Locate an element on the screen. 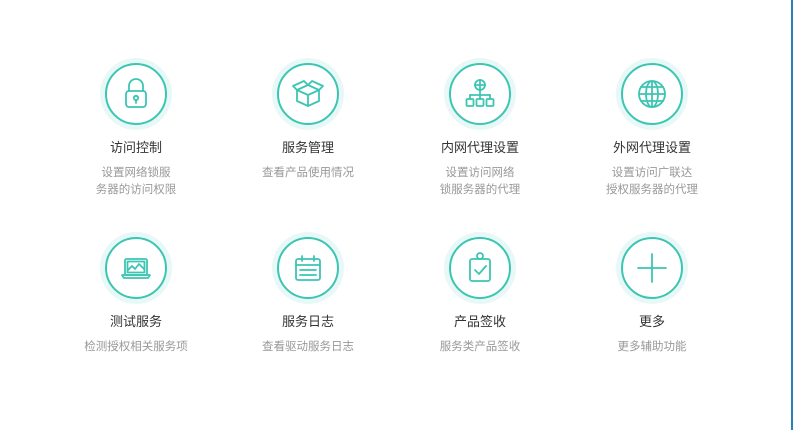 The image size is (793, 430). box-icon is located at coordinates (308, 93).